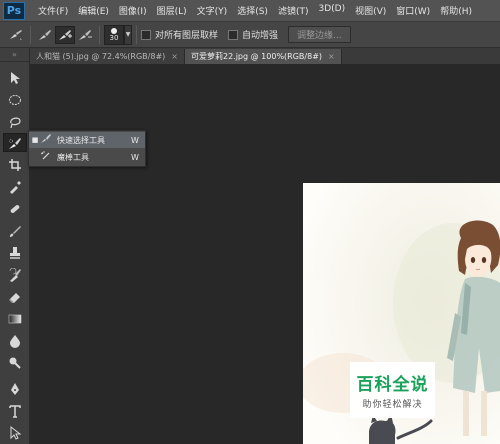  I want to click on menu-view: 视图(V), so click(372, 10).